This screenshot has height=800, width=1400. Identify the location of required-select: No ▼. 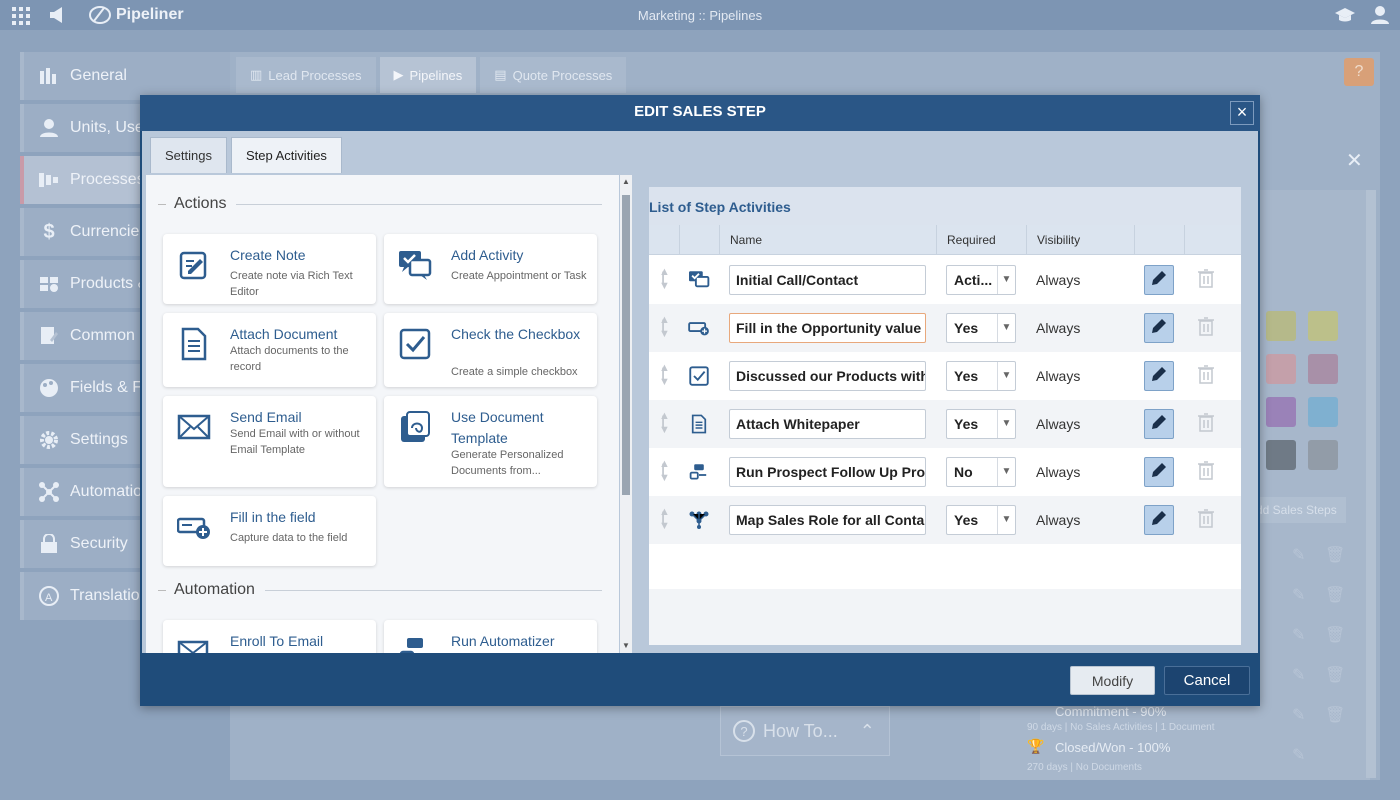
(981, 472).